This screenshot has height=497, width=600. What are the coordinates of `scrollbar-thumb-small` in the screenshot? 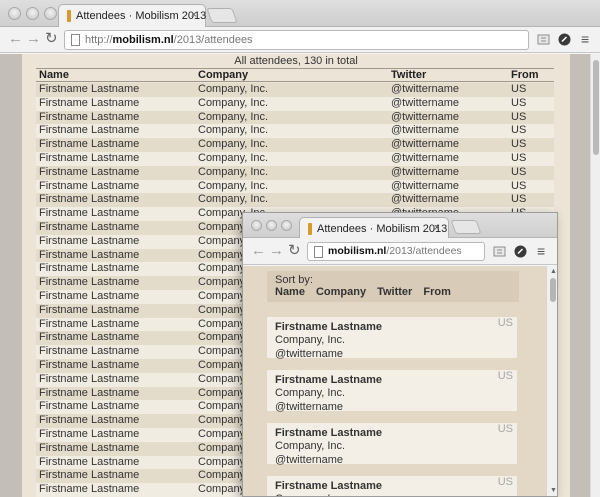 It's located at (553, 290).